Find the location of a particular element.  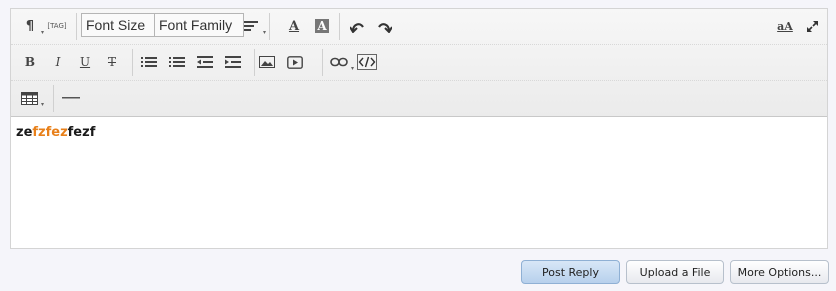

bold-icon: B is located at coordinates (30, 62).